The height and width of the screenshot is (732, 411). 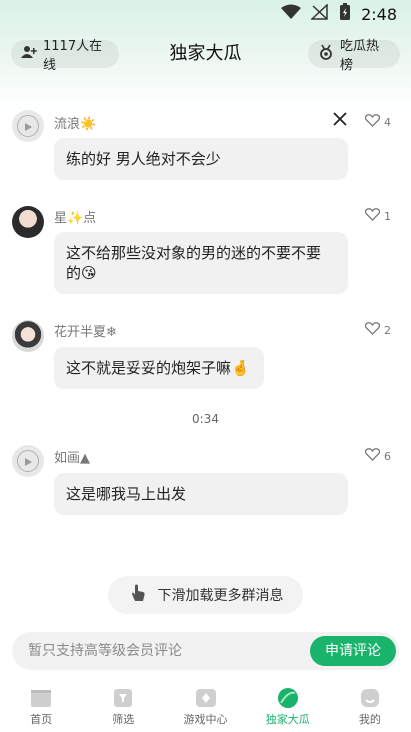 What do you see at coordinates (387, 330) in the screenshot?
I see `like-count: 2` at bounding box center [387, 330].